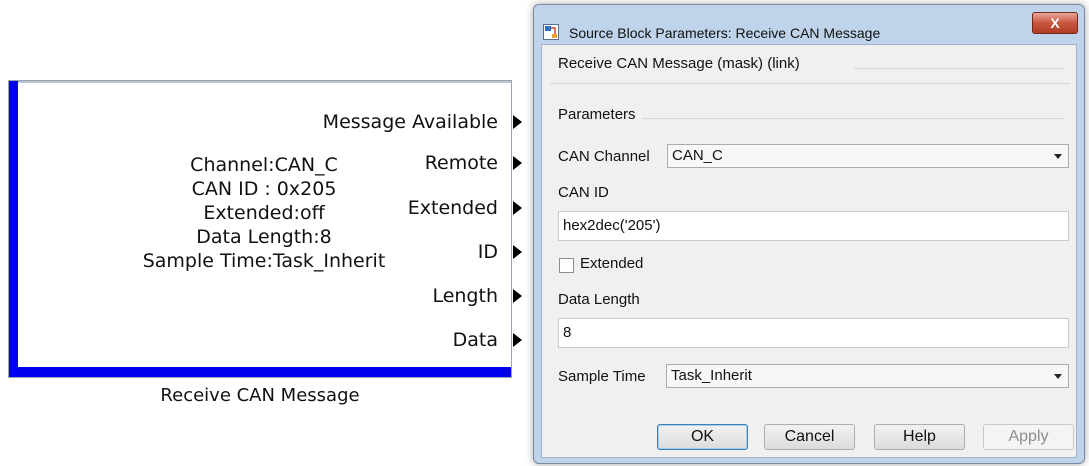  Describe the element at coordinates (1055, 23) in the screenshot. I see `close-button: X` at that location.